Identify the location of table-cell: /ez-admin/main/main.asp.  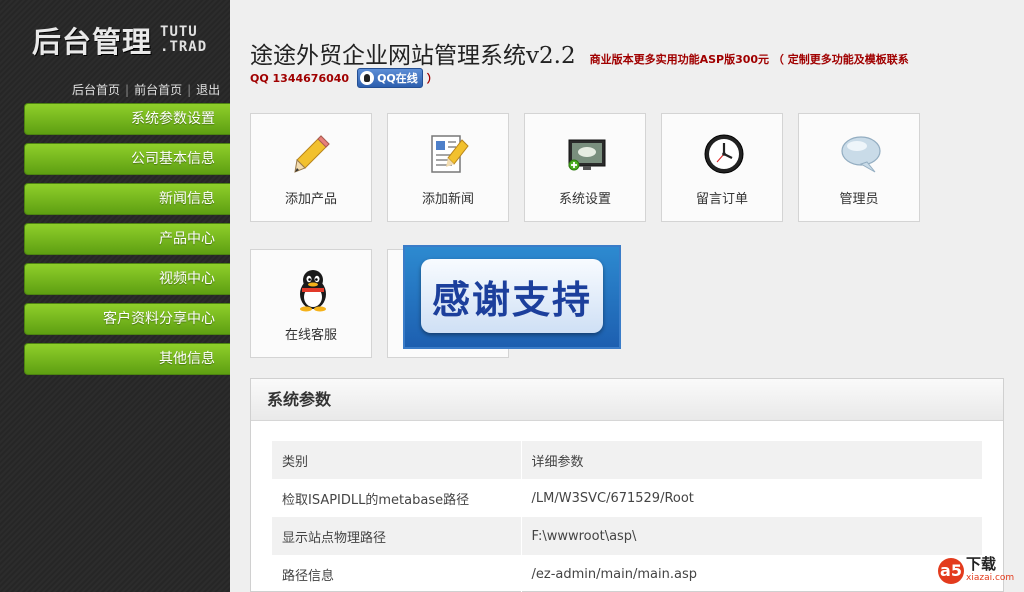
(614, 574).